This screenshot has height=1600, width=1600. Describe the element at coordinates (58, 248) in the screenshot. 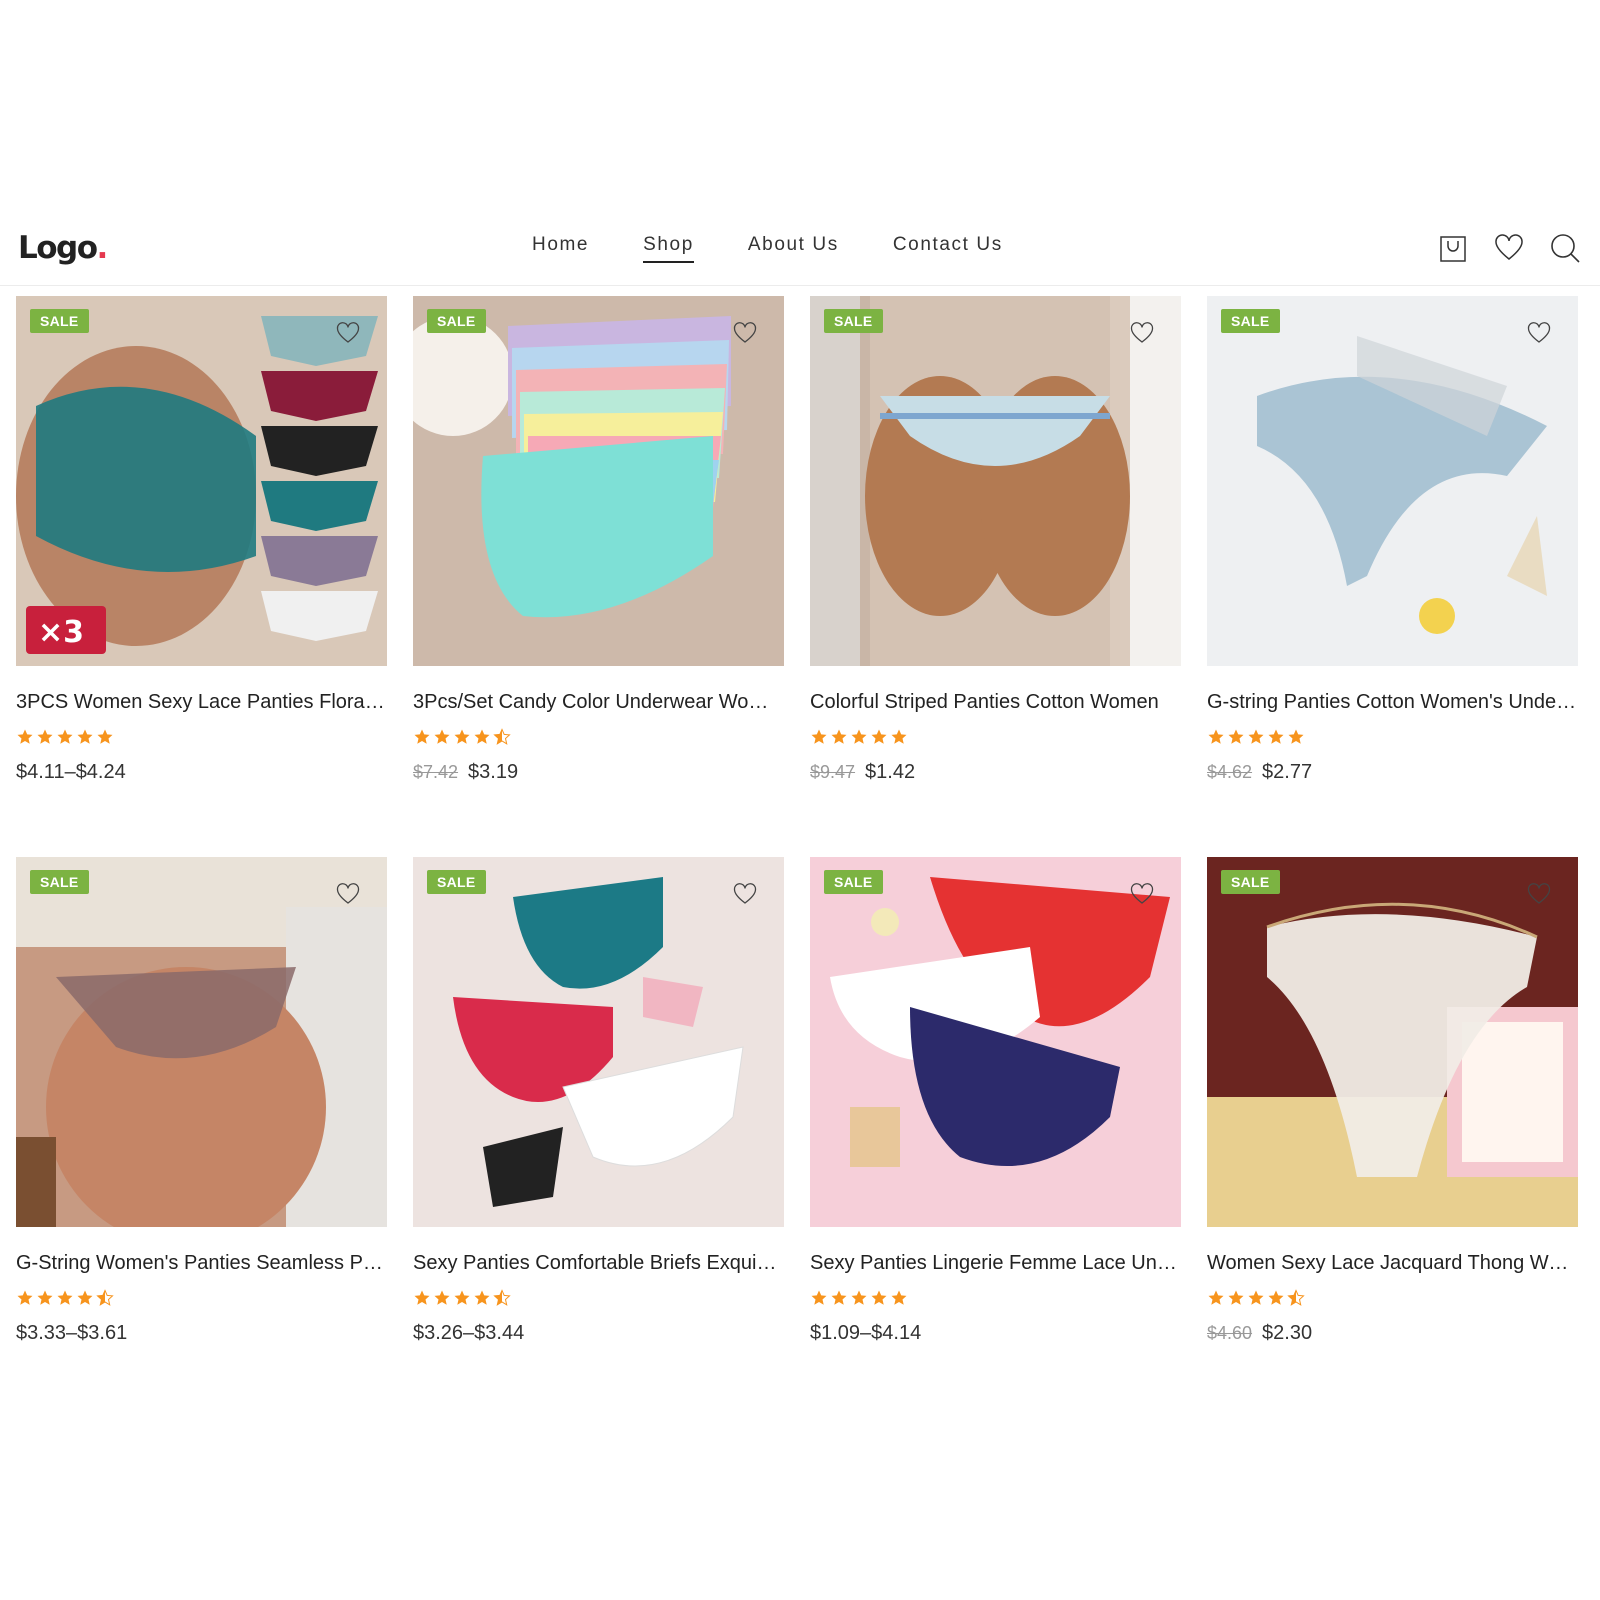

I see `logo-text: Logo` at that location.